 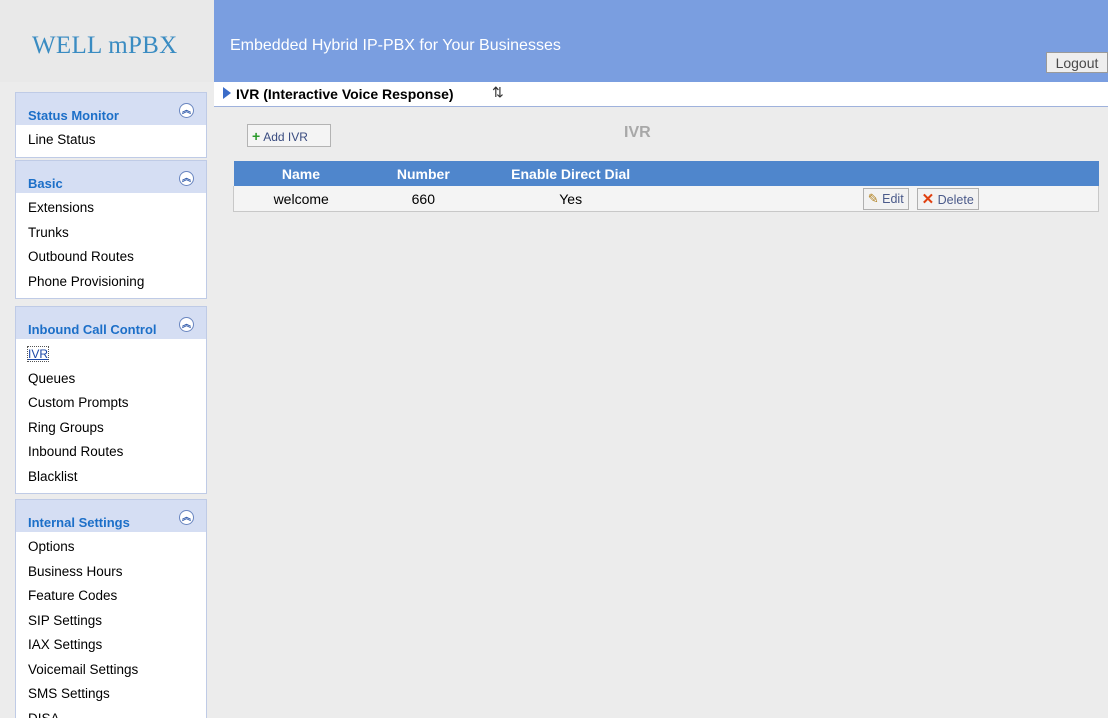 I want to click on column-header-actions, so click(x=980, y=173).